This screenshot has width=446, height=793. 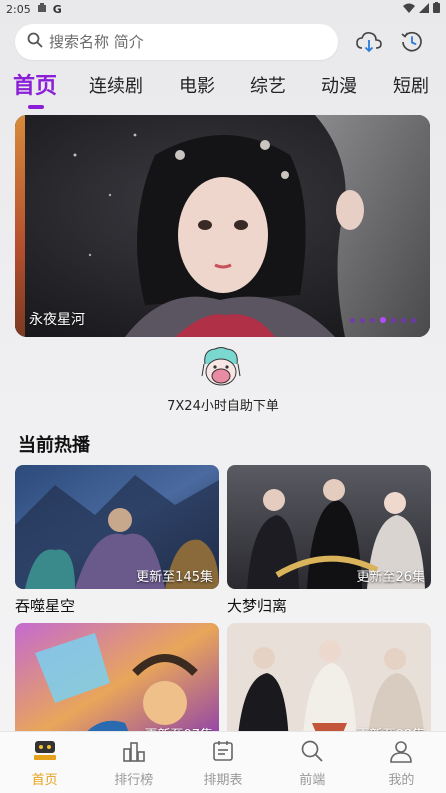 What do you see at coordinates (20, 226) in the screenshot?
I see `banner-prev-peek` at bounding box center [20, 226].